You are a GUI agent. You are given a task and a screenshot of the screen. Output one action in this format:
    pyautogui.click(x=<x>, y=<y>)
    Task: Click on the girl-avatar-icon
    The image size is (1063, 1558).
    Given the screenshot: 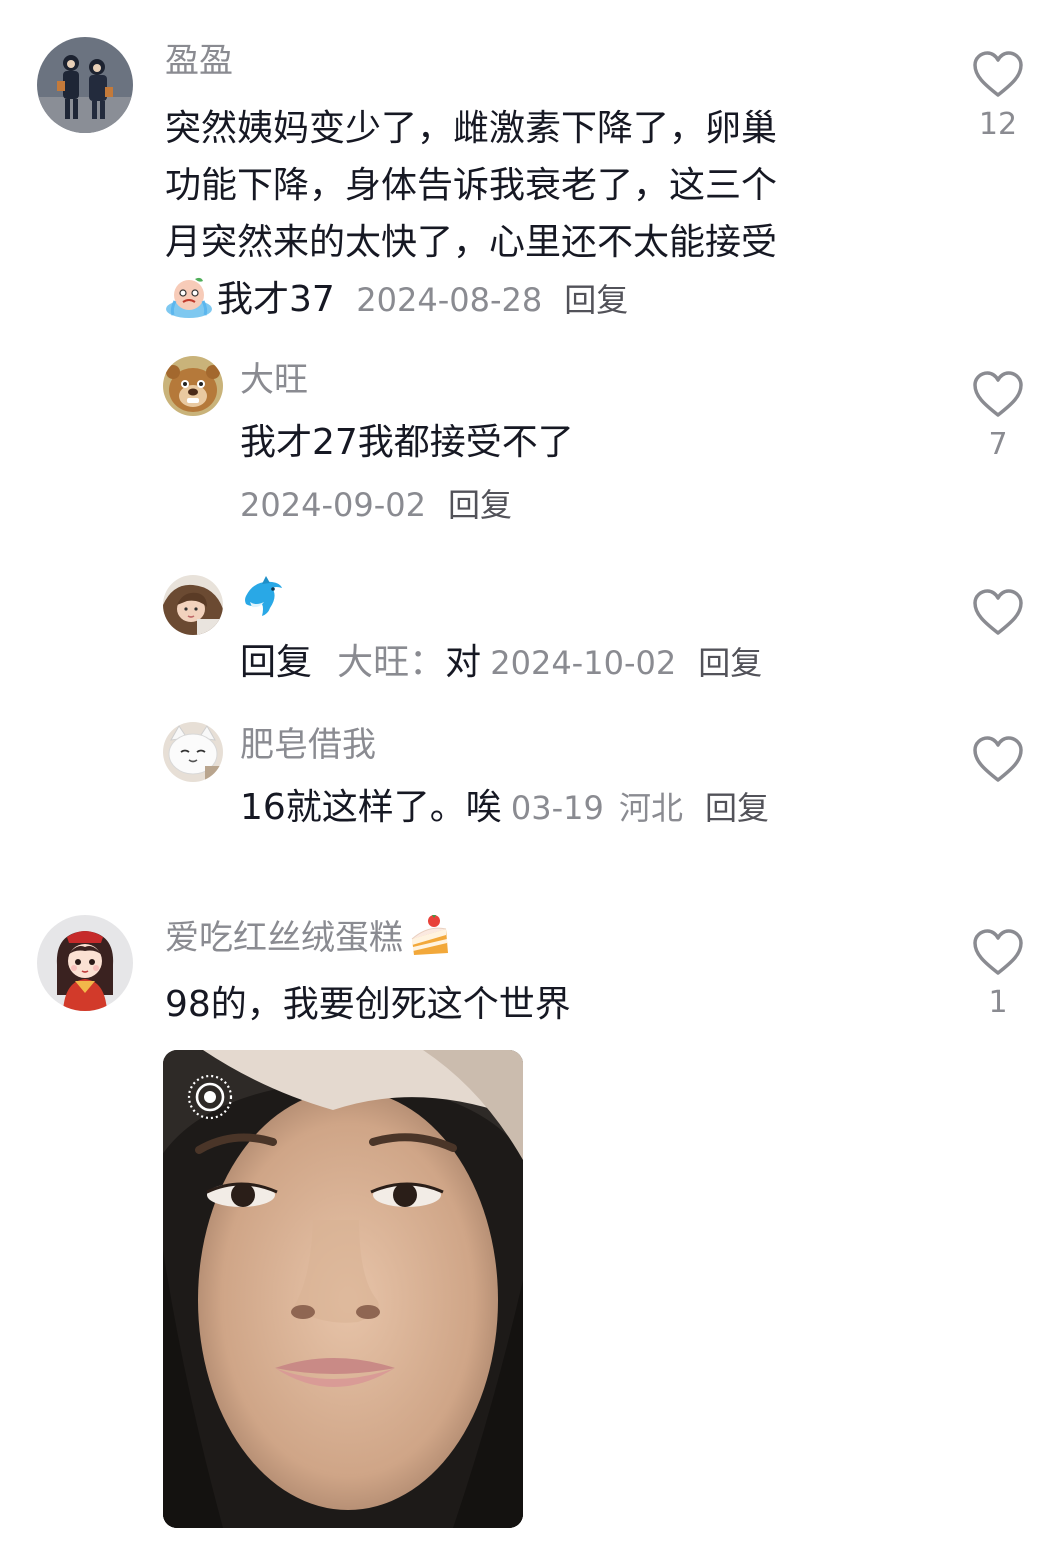 What is the action you would take?
    pyautogui.click(x=193, y=605)
    